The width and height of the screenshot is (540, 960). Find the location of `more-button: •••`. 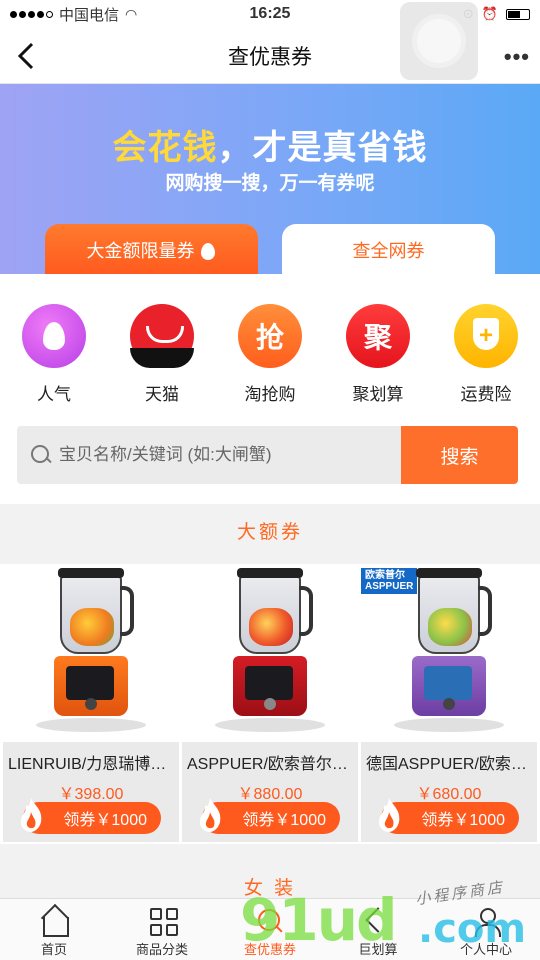

more-button: ••• is located at coordinates (517, 57).